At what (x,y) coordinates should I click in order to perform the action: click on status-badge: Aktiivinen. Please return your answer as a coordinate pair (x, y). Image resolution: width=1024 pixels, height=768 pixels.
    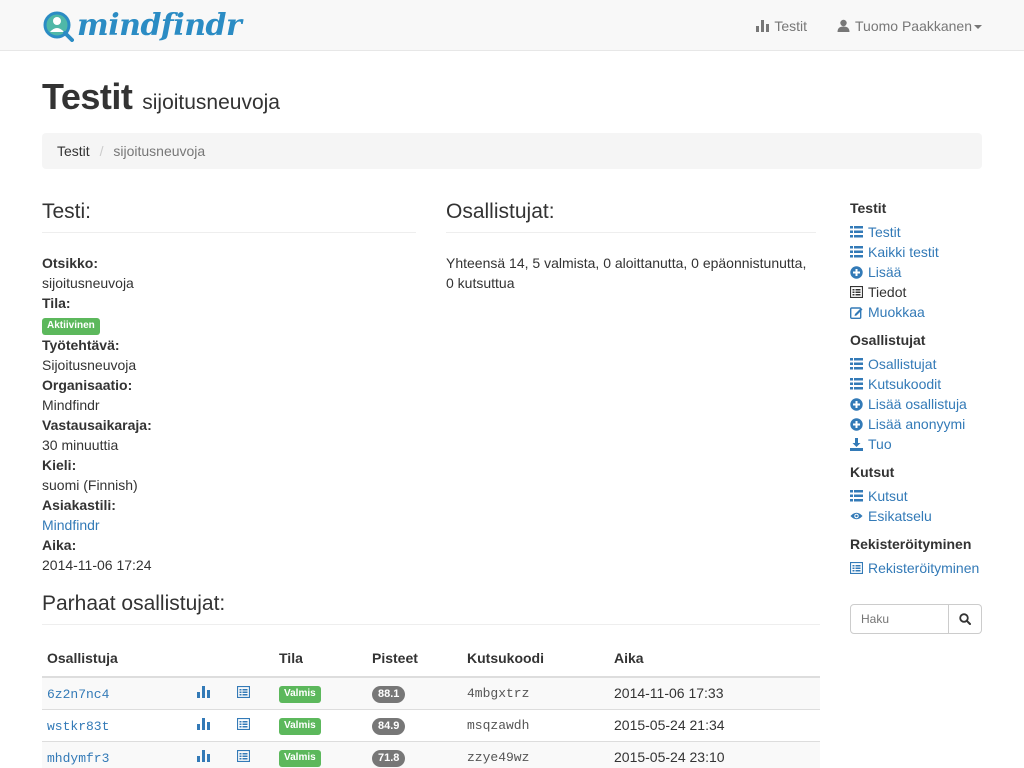
    Looking at the image, I should click on (71, 326).